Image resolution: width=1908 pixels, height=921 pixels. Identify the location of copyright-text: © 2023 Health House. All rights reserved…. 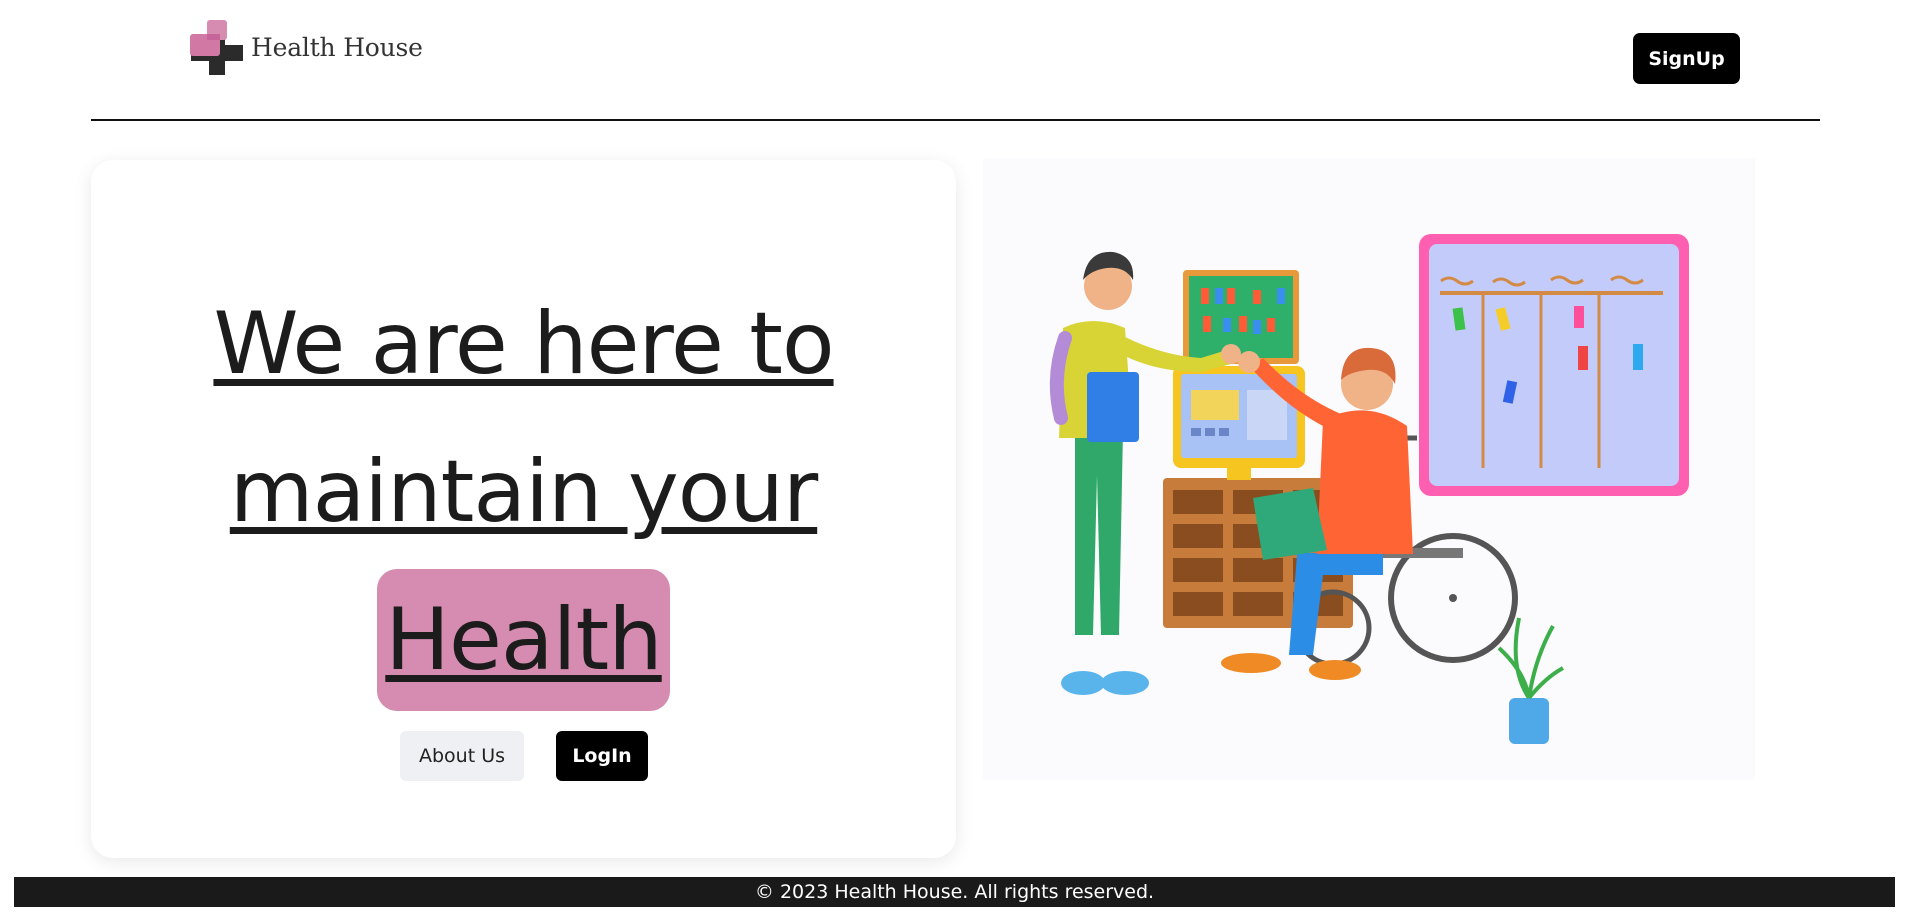
(954, 892).